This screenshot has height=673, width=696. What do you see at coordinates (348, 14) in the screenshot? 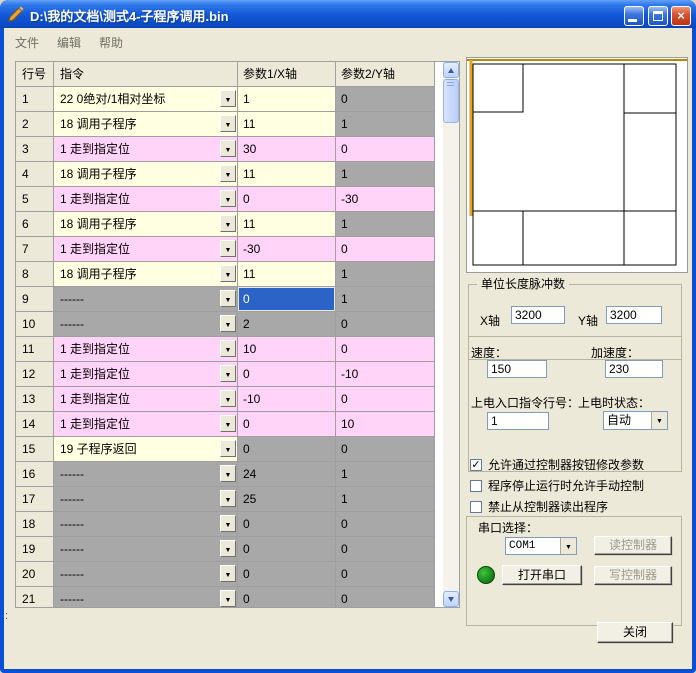
I see `title-bar: D:\我的文档\测式4-子程序调用.bin ×` at bounding box center [348, 14].